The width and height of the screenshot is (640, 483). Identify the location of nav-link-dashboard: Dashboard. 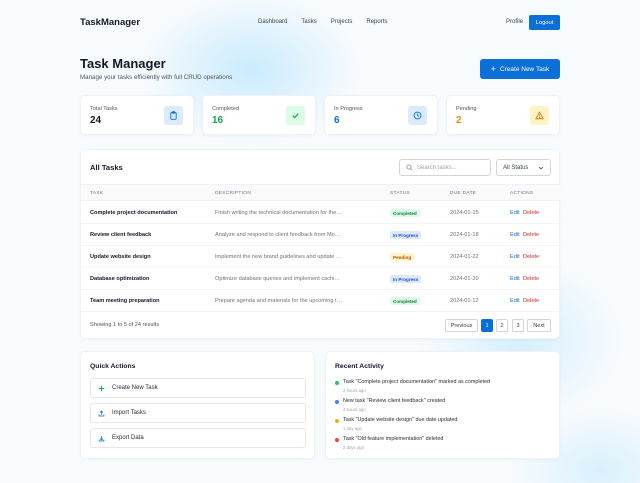
(272, 22).